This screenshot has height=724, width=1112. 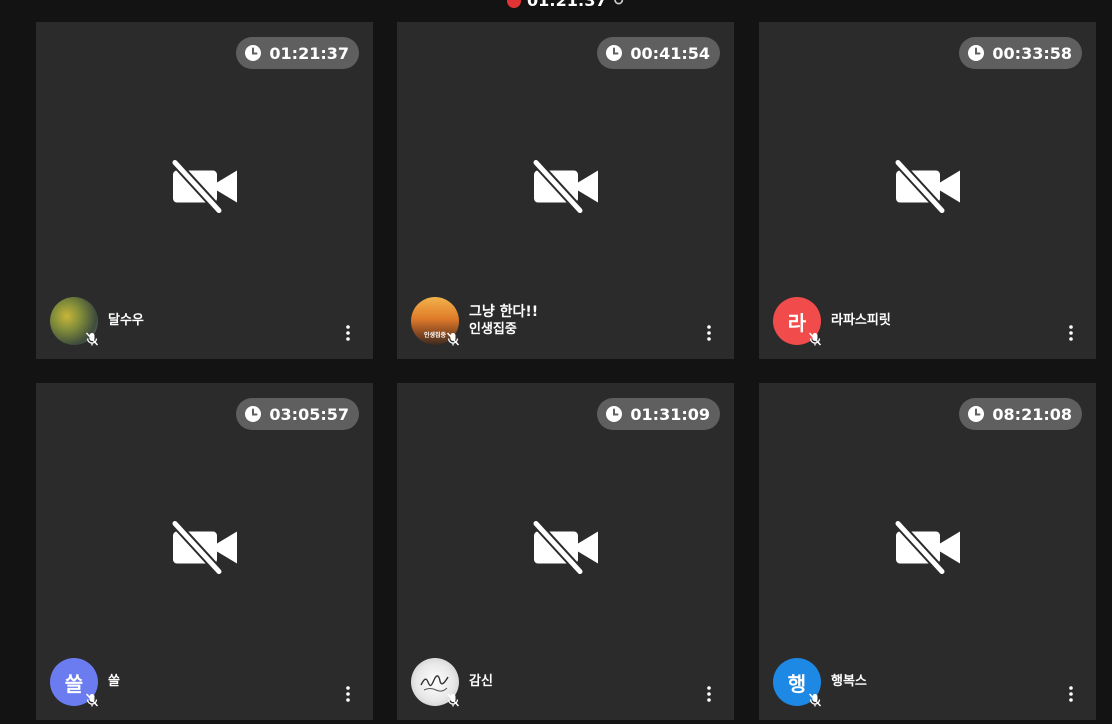 I want to click on participant-name: 라파스피릿, so click(x=861, y=320).